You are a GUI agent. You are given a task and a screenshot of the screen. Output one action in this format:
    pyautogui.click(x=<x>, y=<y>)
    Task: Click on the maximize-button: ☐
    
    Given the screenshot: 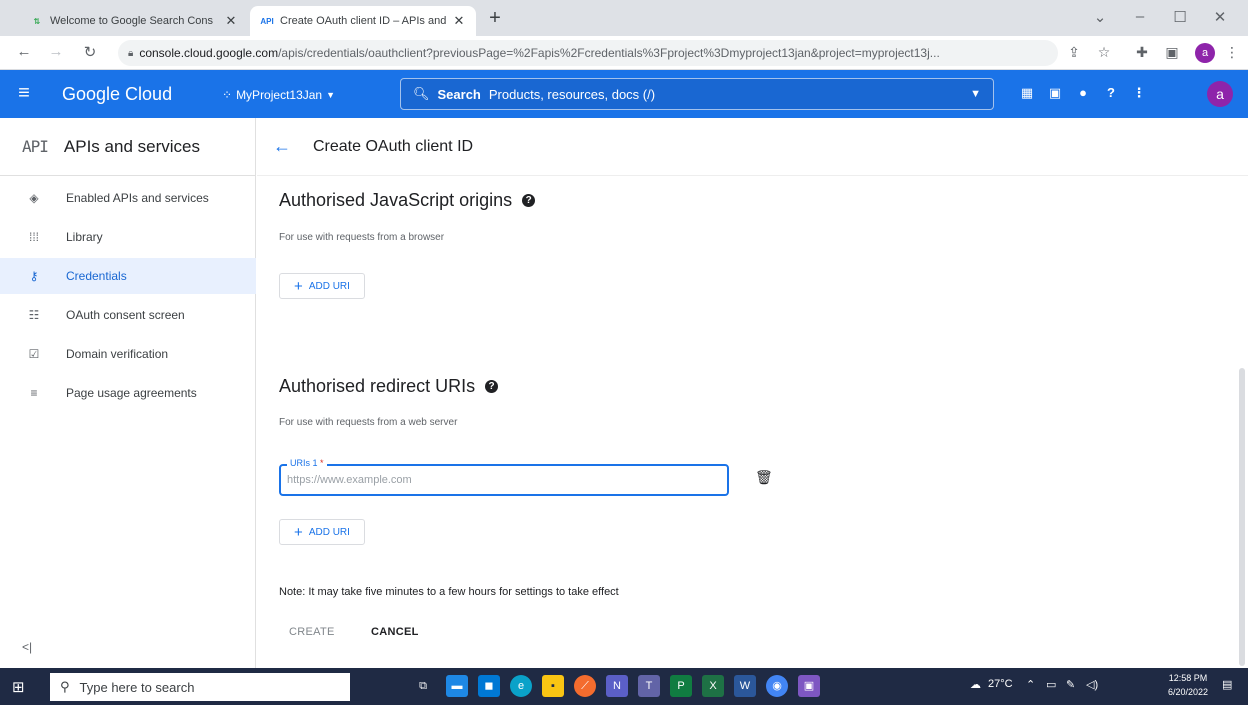 What is the action you would take?
    pyautogui.click(x=1180, y=17)
    